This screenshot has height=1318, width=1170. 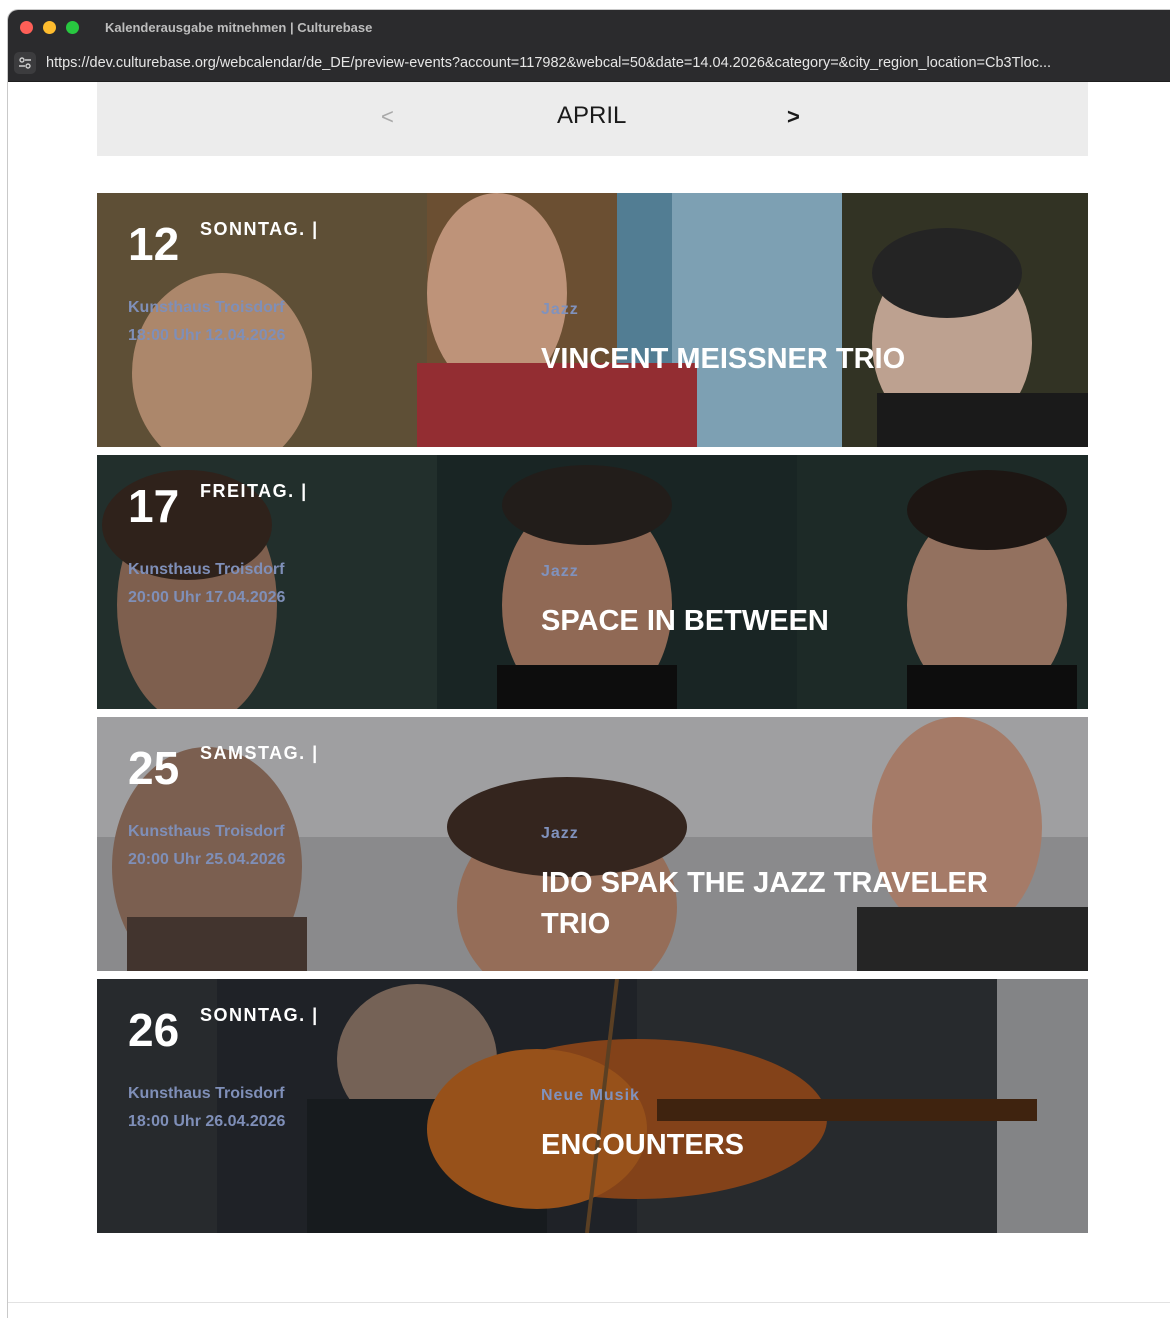 I want to click on event-day: 26, so click(x=154, y=1030).